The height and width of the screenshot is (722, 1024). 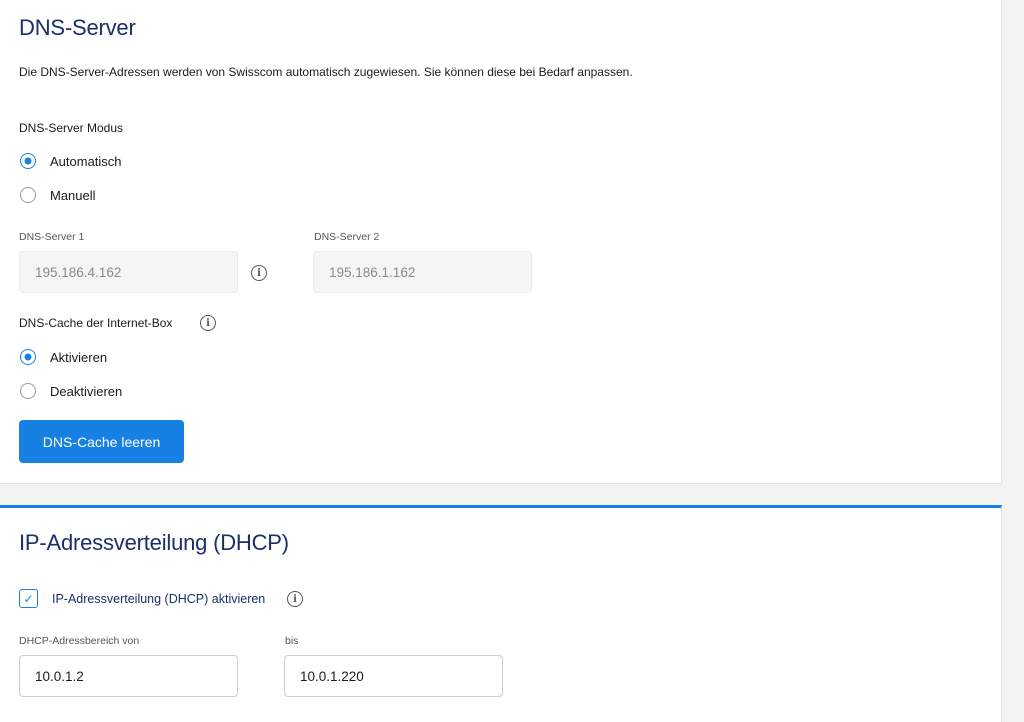 I want to click on radio-aktivieren: Aktivieren, so click(x=63, y=357).